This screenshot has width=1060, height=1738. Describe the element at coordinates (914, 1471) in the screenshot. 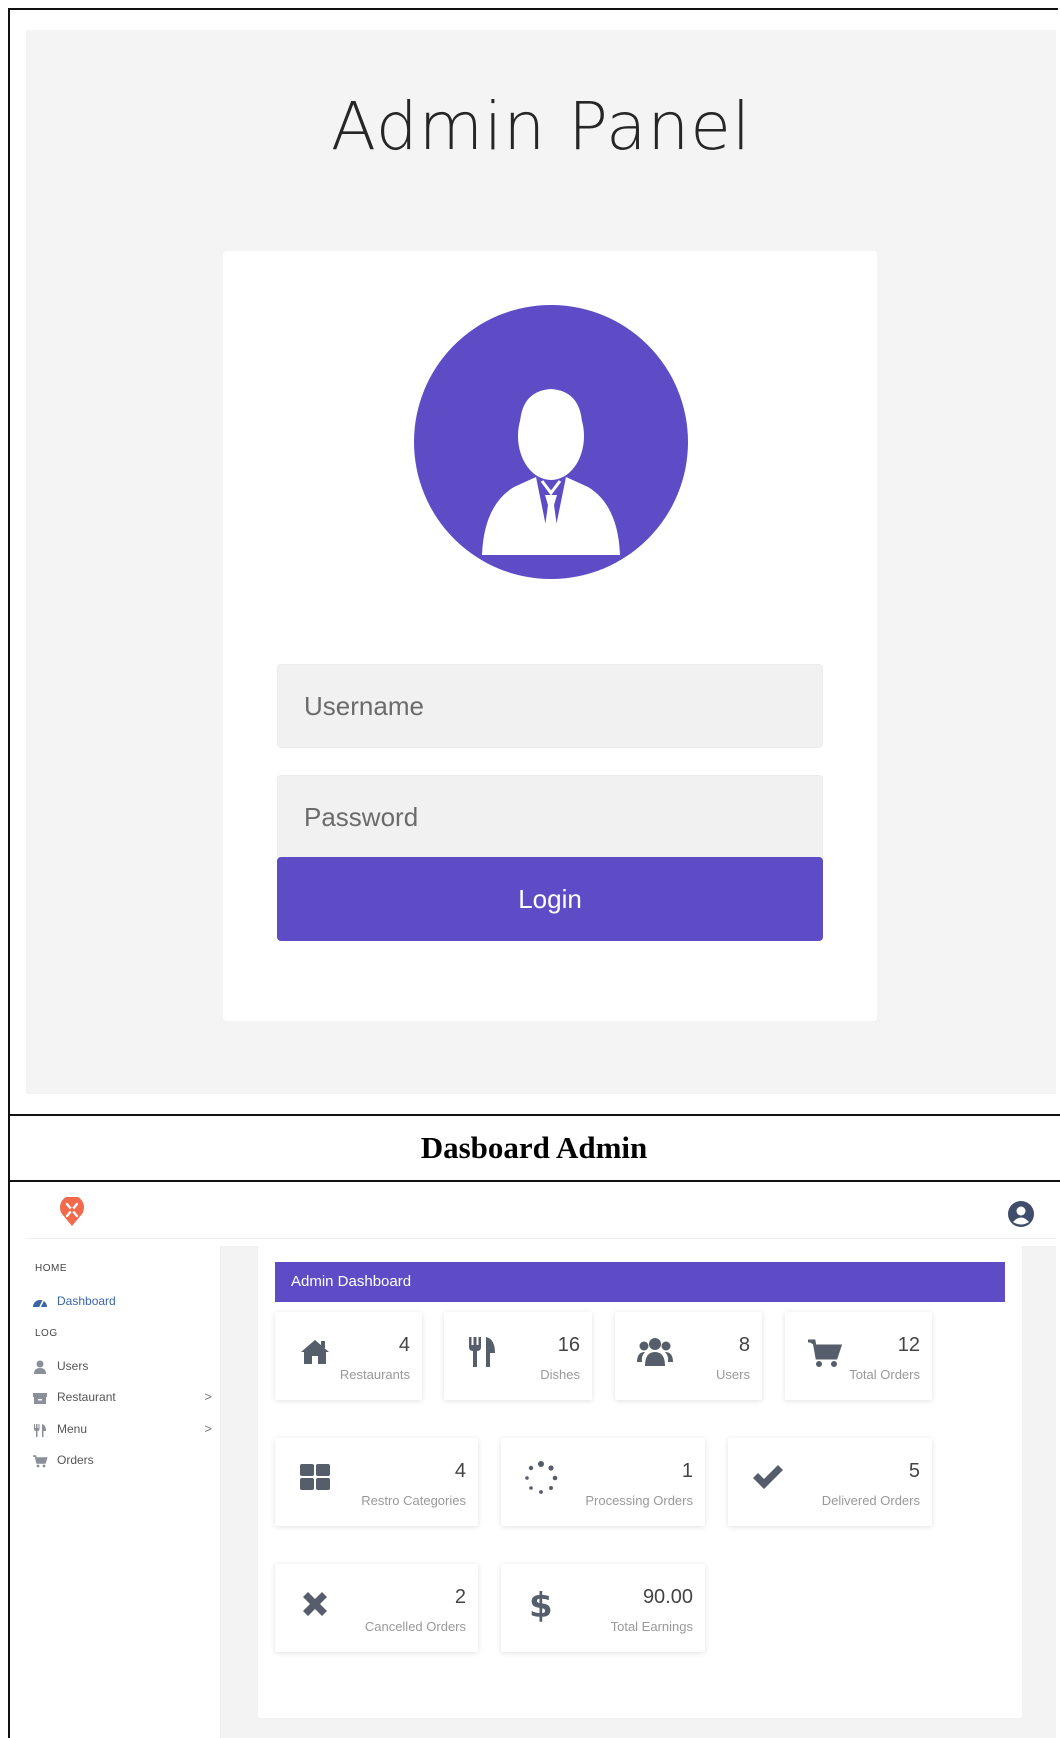

I see `stat-value: 5` at that location.